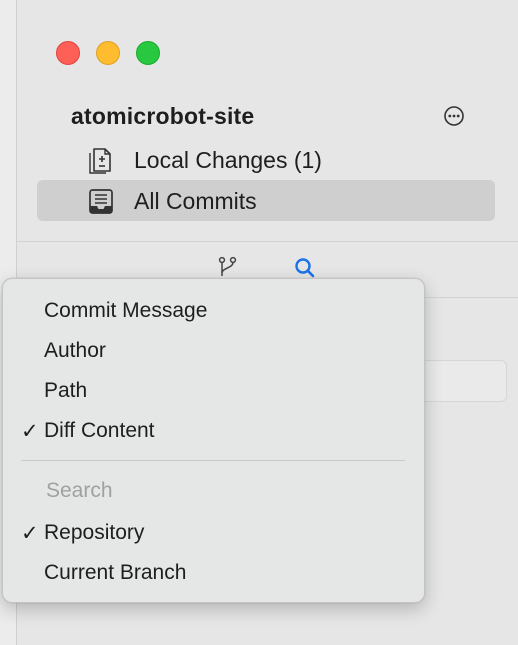 This screenshot has height=645, width=518. I want to click on menu-item-repository: ✓ Repository, so click(213, 533).